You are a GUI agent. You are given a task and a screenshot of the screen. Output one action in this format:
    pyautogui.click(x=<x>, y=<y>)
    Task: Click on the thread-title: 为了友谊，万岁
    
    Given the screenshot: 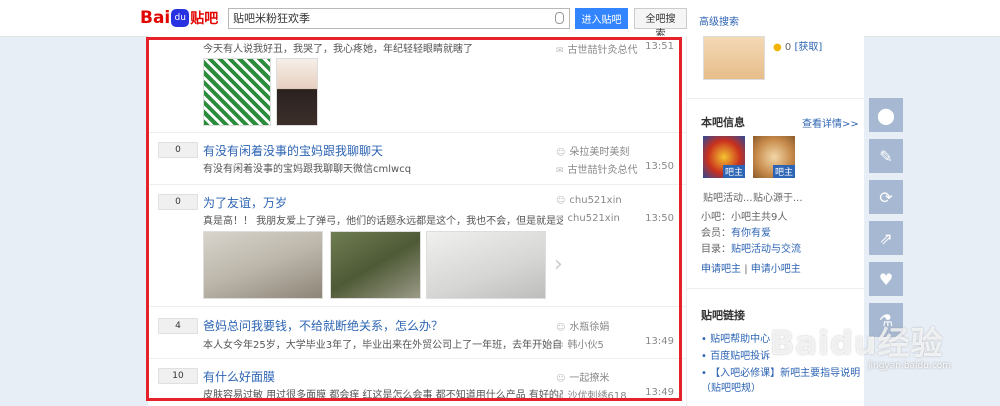 What is the action you would take?
    pyautogui.click(x=245, y=202)
    